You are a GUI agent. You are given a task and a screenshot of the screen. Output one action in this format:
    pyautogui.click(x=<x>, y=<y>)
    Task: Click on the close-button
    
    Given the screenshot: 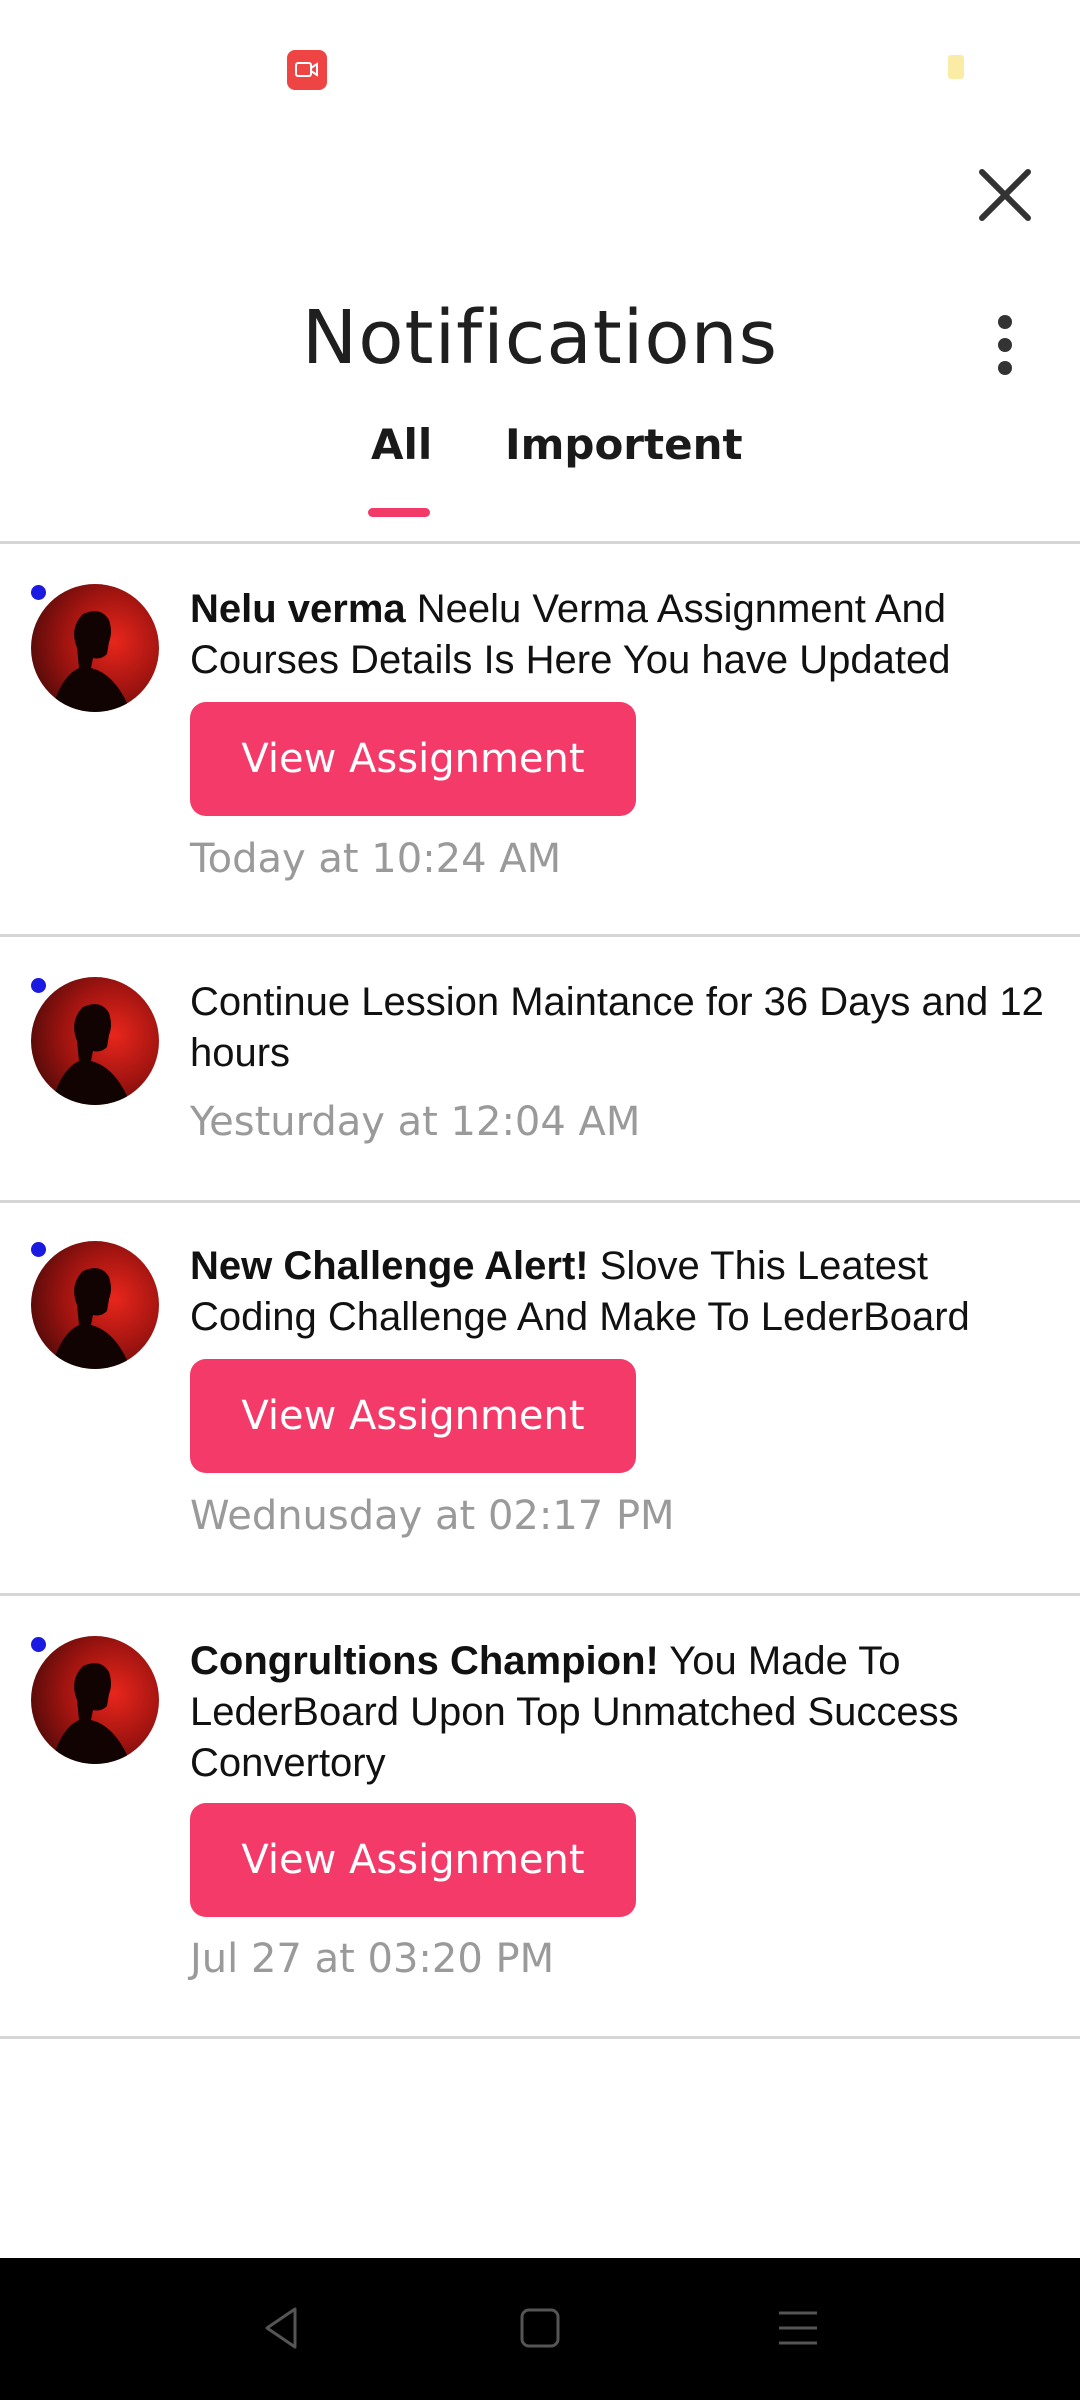 What is the action you would take?
    pyautogui.click(x=1005, y=195)
    